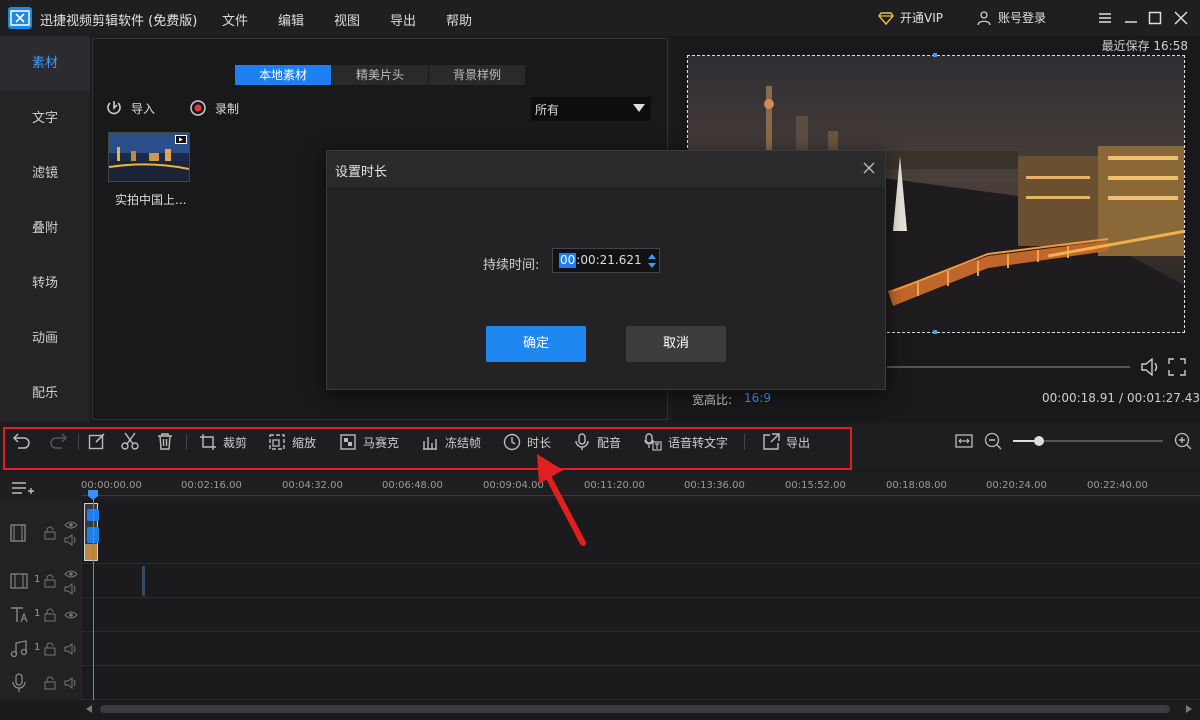 The image size is (1200, 720). Describe the element at coordinates (45, 118) in the screenshot. I see `sidebar-item-text: 文字` at that location.